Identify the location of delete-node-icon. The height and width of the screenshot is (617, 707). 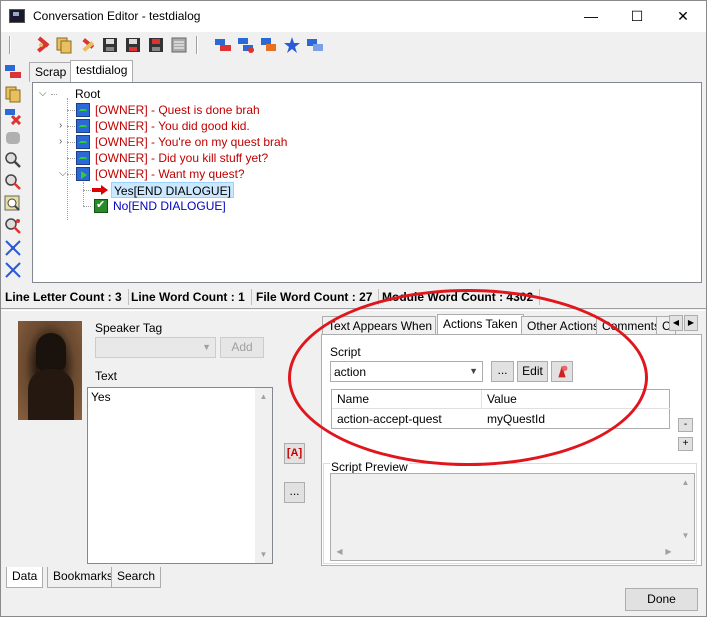
(13, 116).